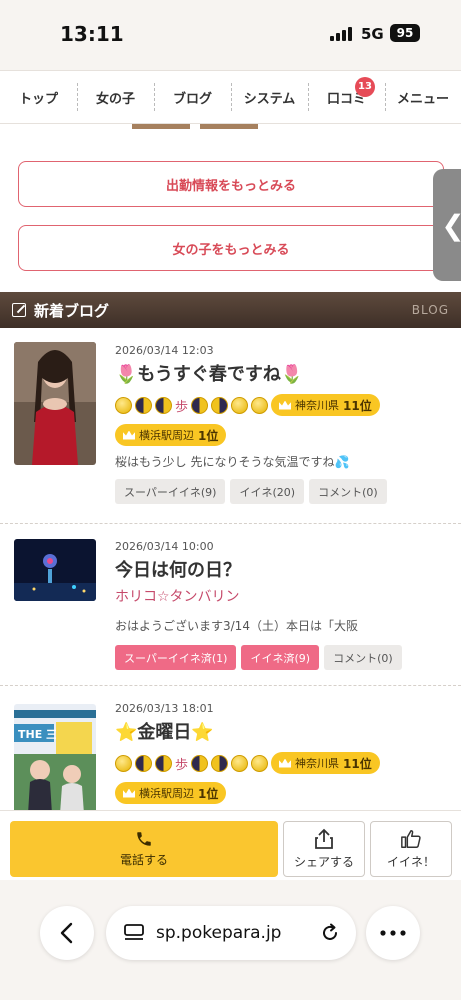 The height and width of the screenshot is (1000, 461). Describe the element at coordinates (230, 34) in the screenshot. I see `status-bar: 13:11 5G 95` at that location.